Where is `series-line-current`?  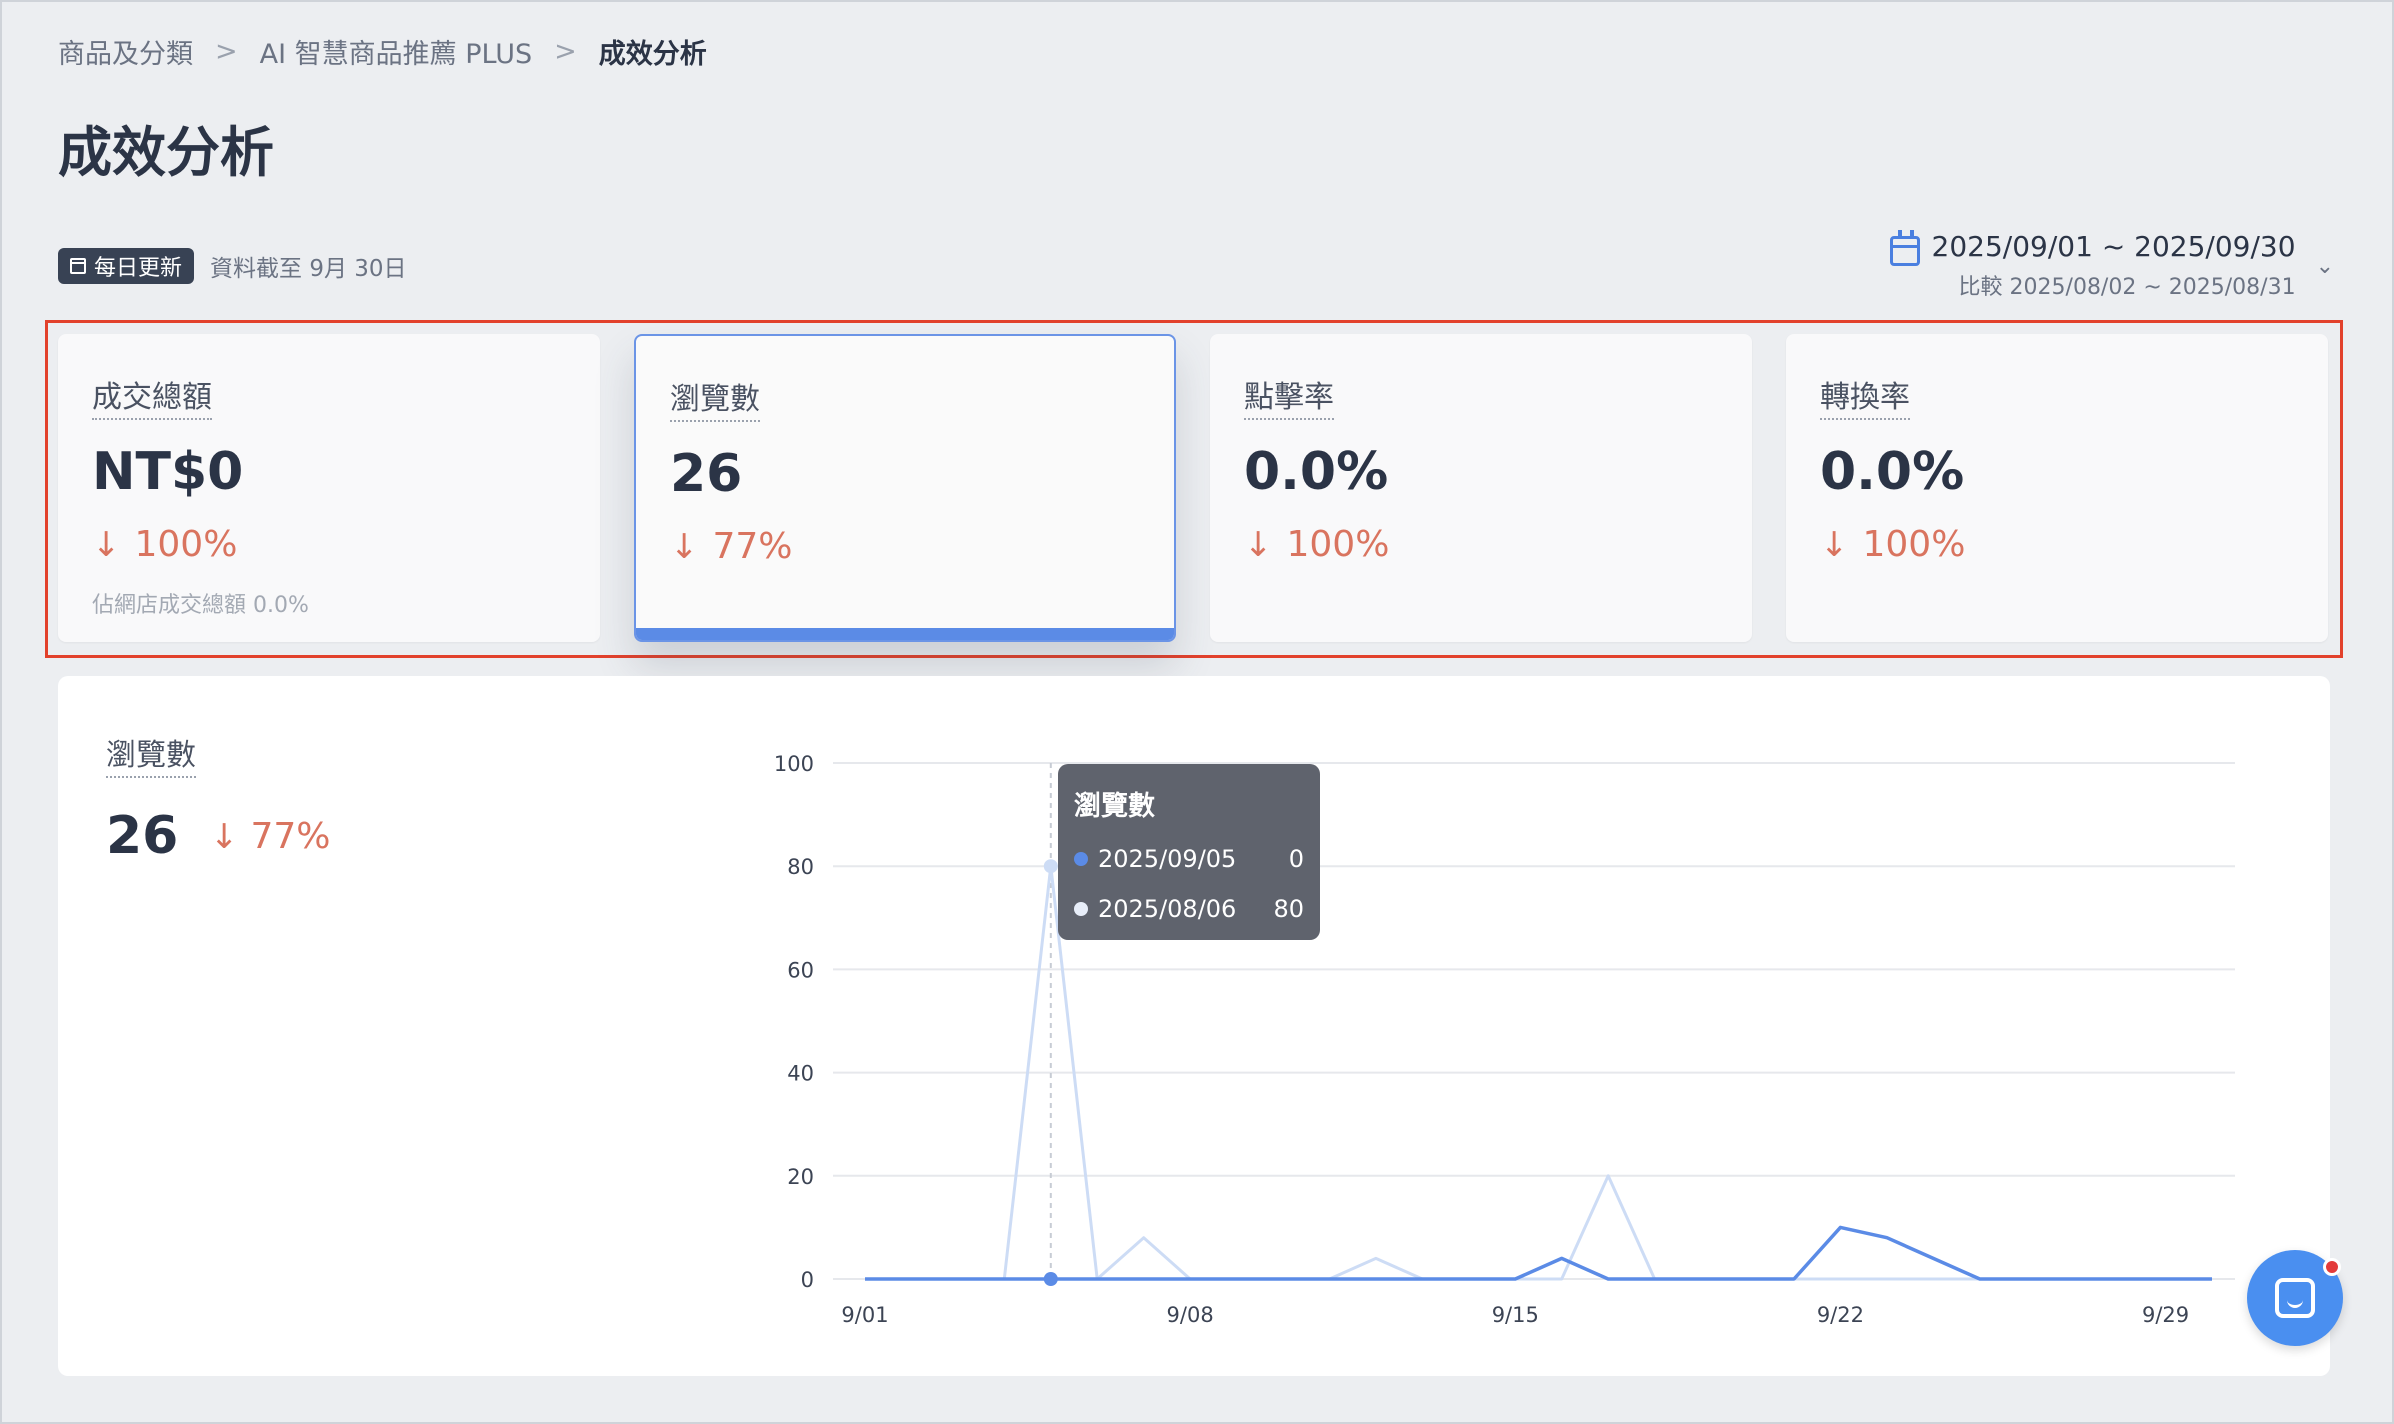 series-line-current is located at coordinates (1538, 1253).